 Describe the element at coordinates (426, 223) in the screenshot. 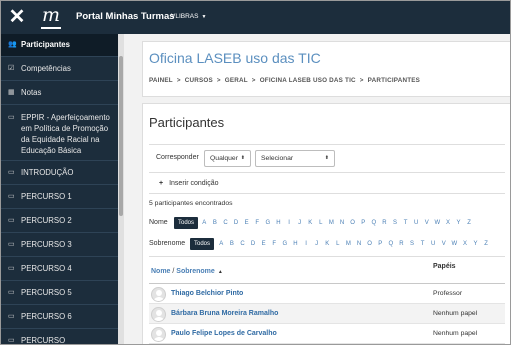

I see `first-initial-letter: V` at that location.